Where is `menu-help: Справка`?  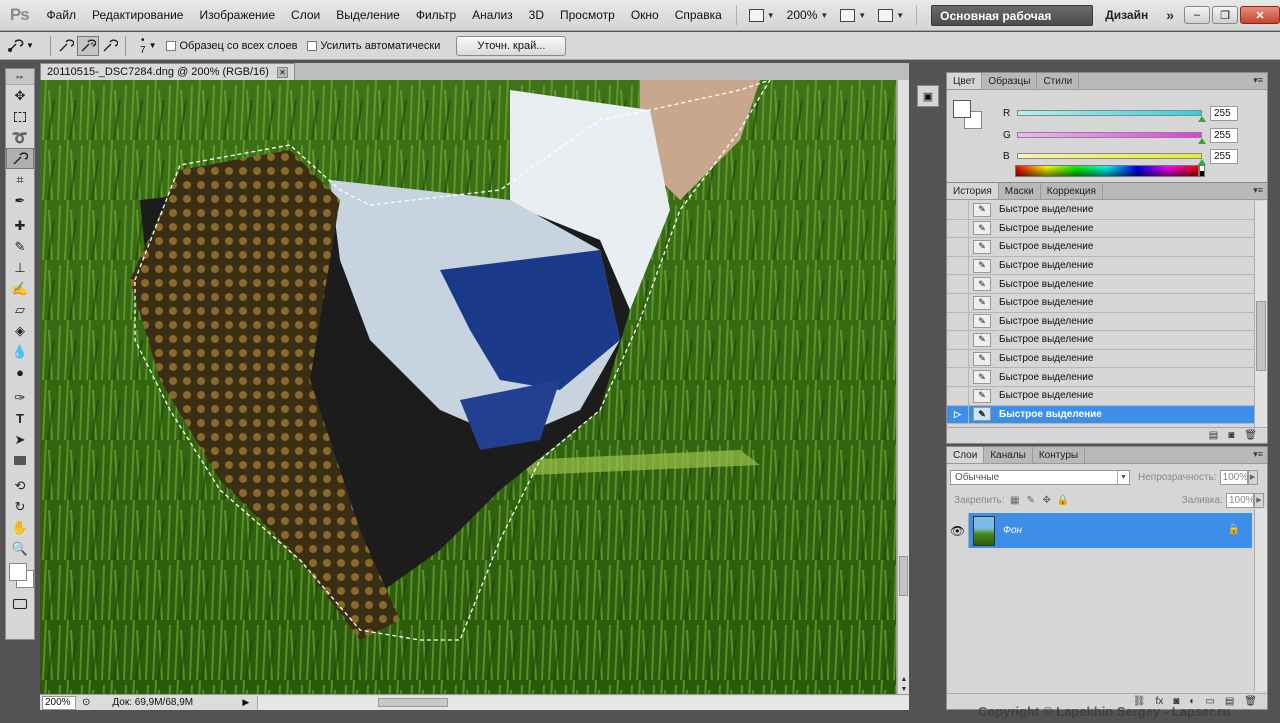 menu-help: Справка is located at coordinates (698, 15).